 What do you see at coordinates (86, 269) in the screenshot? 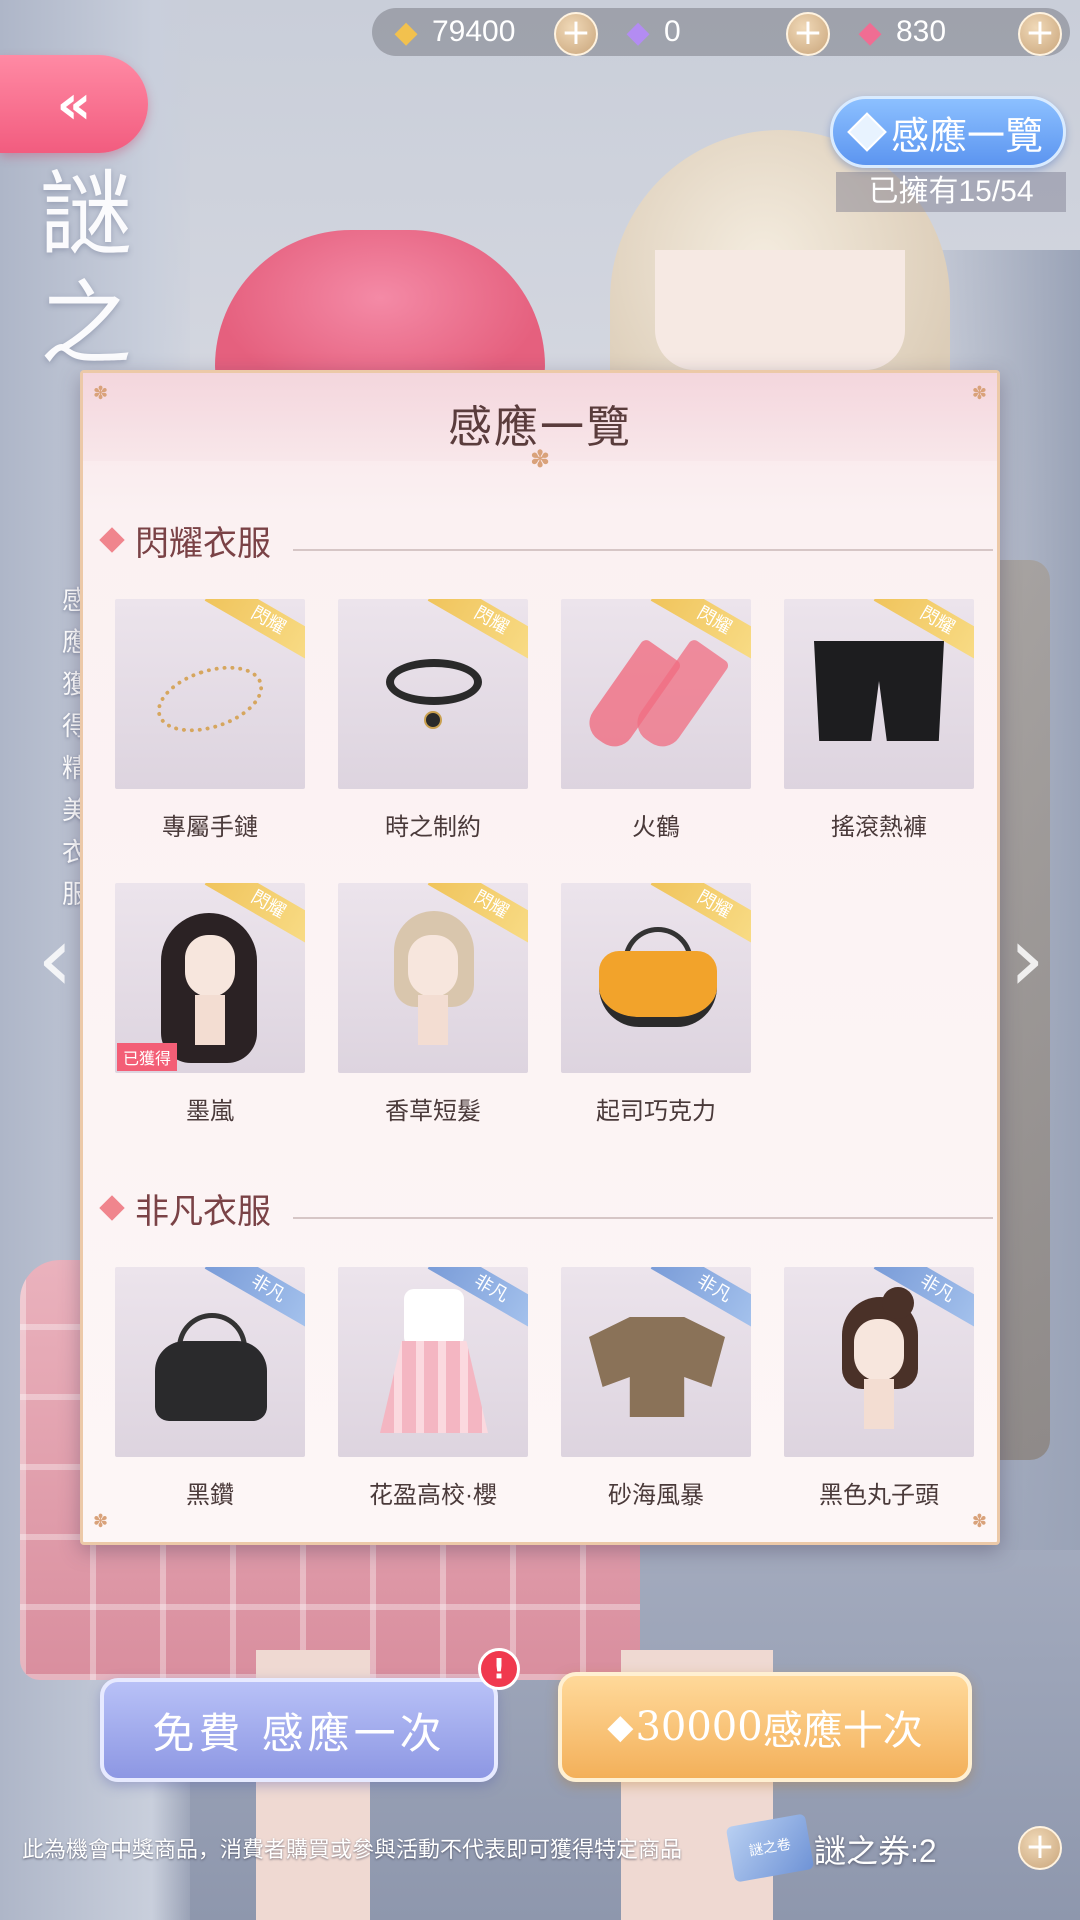
I see `event-title: 謎之` at bounding box center [86, 269].